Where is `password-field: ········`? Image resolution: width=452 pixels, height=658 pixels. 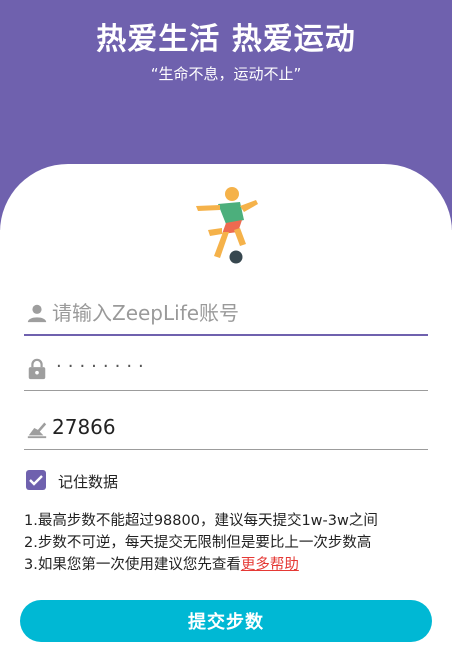 password-field: ········ is located at coordinates (226, 370).